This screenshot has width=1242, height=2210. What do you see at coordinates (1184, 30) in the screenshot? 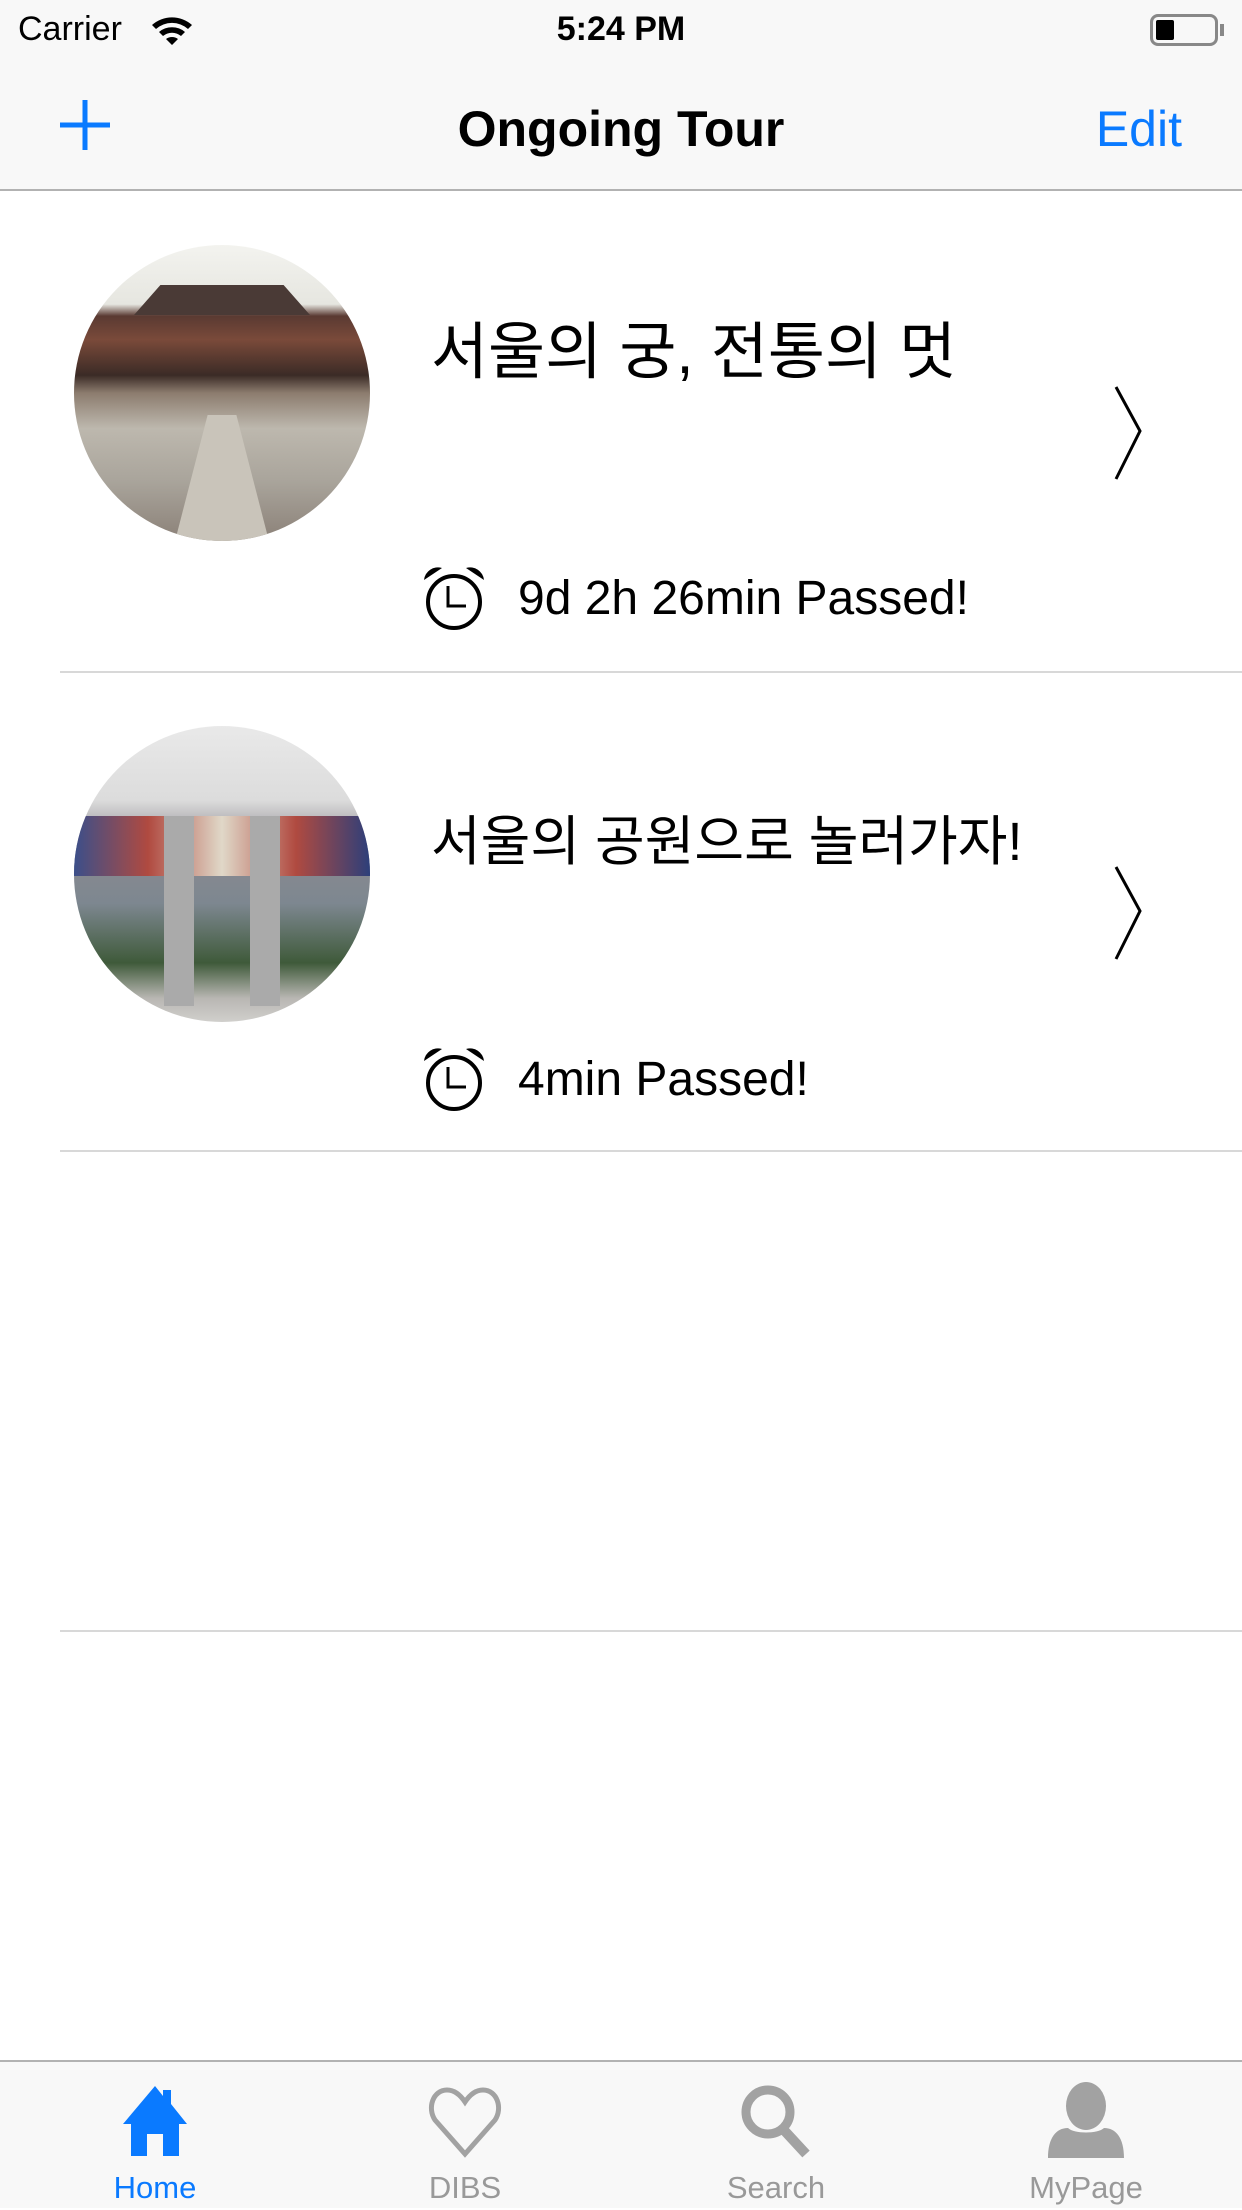
I see `battery-icon` at bounding box center [1184, 30].